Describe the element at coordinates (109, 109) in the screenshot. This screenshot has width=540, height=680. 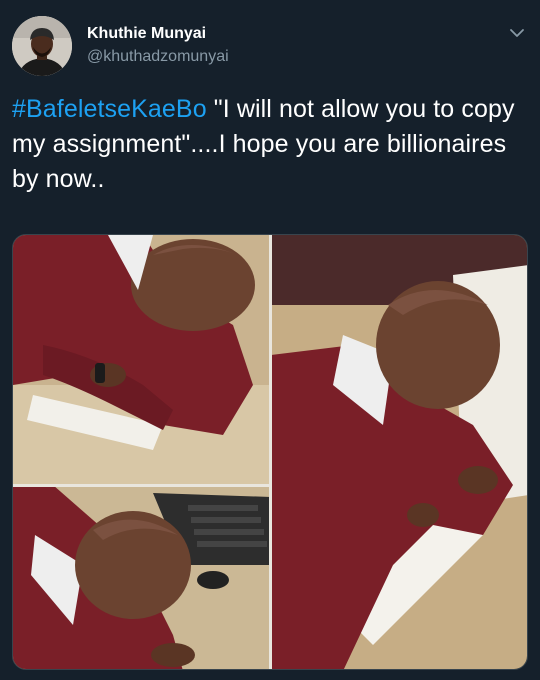
I see `hashtag-link: #BafeletseKaeBo` at that location.